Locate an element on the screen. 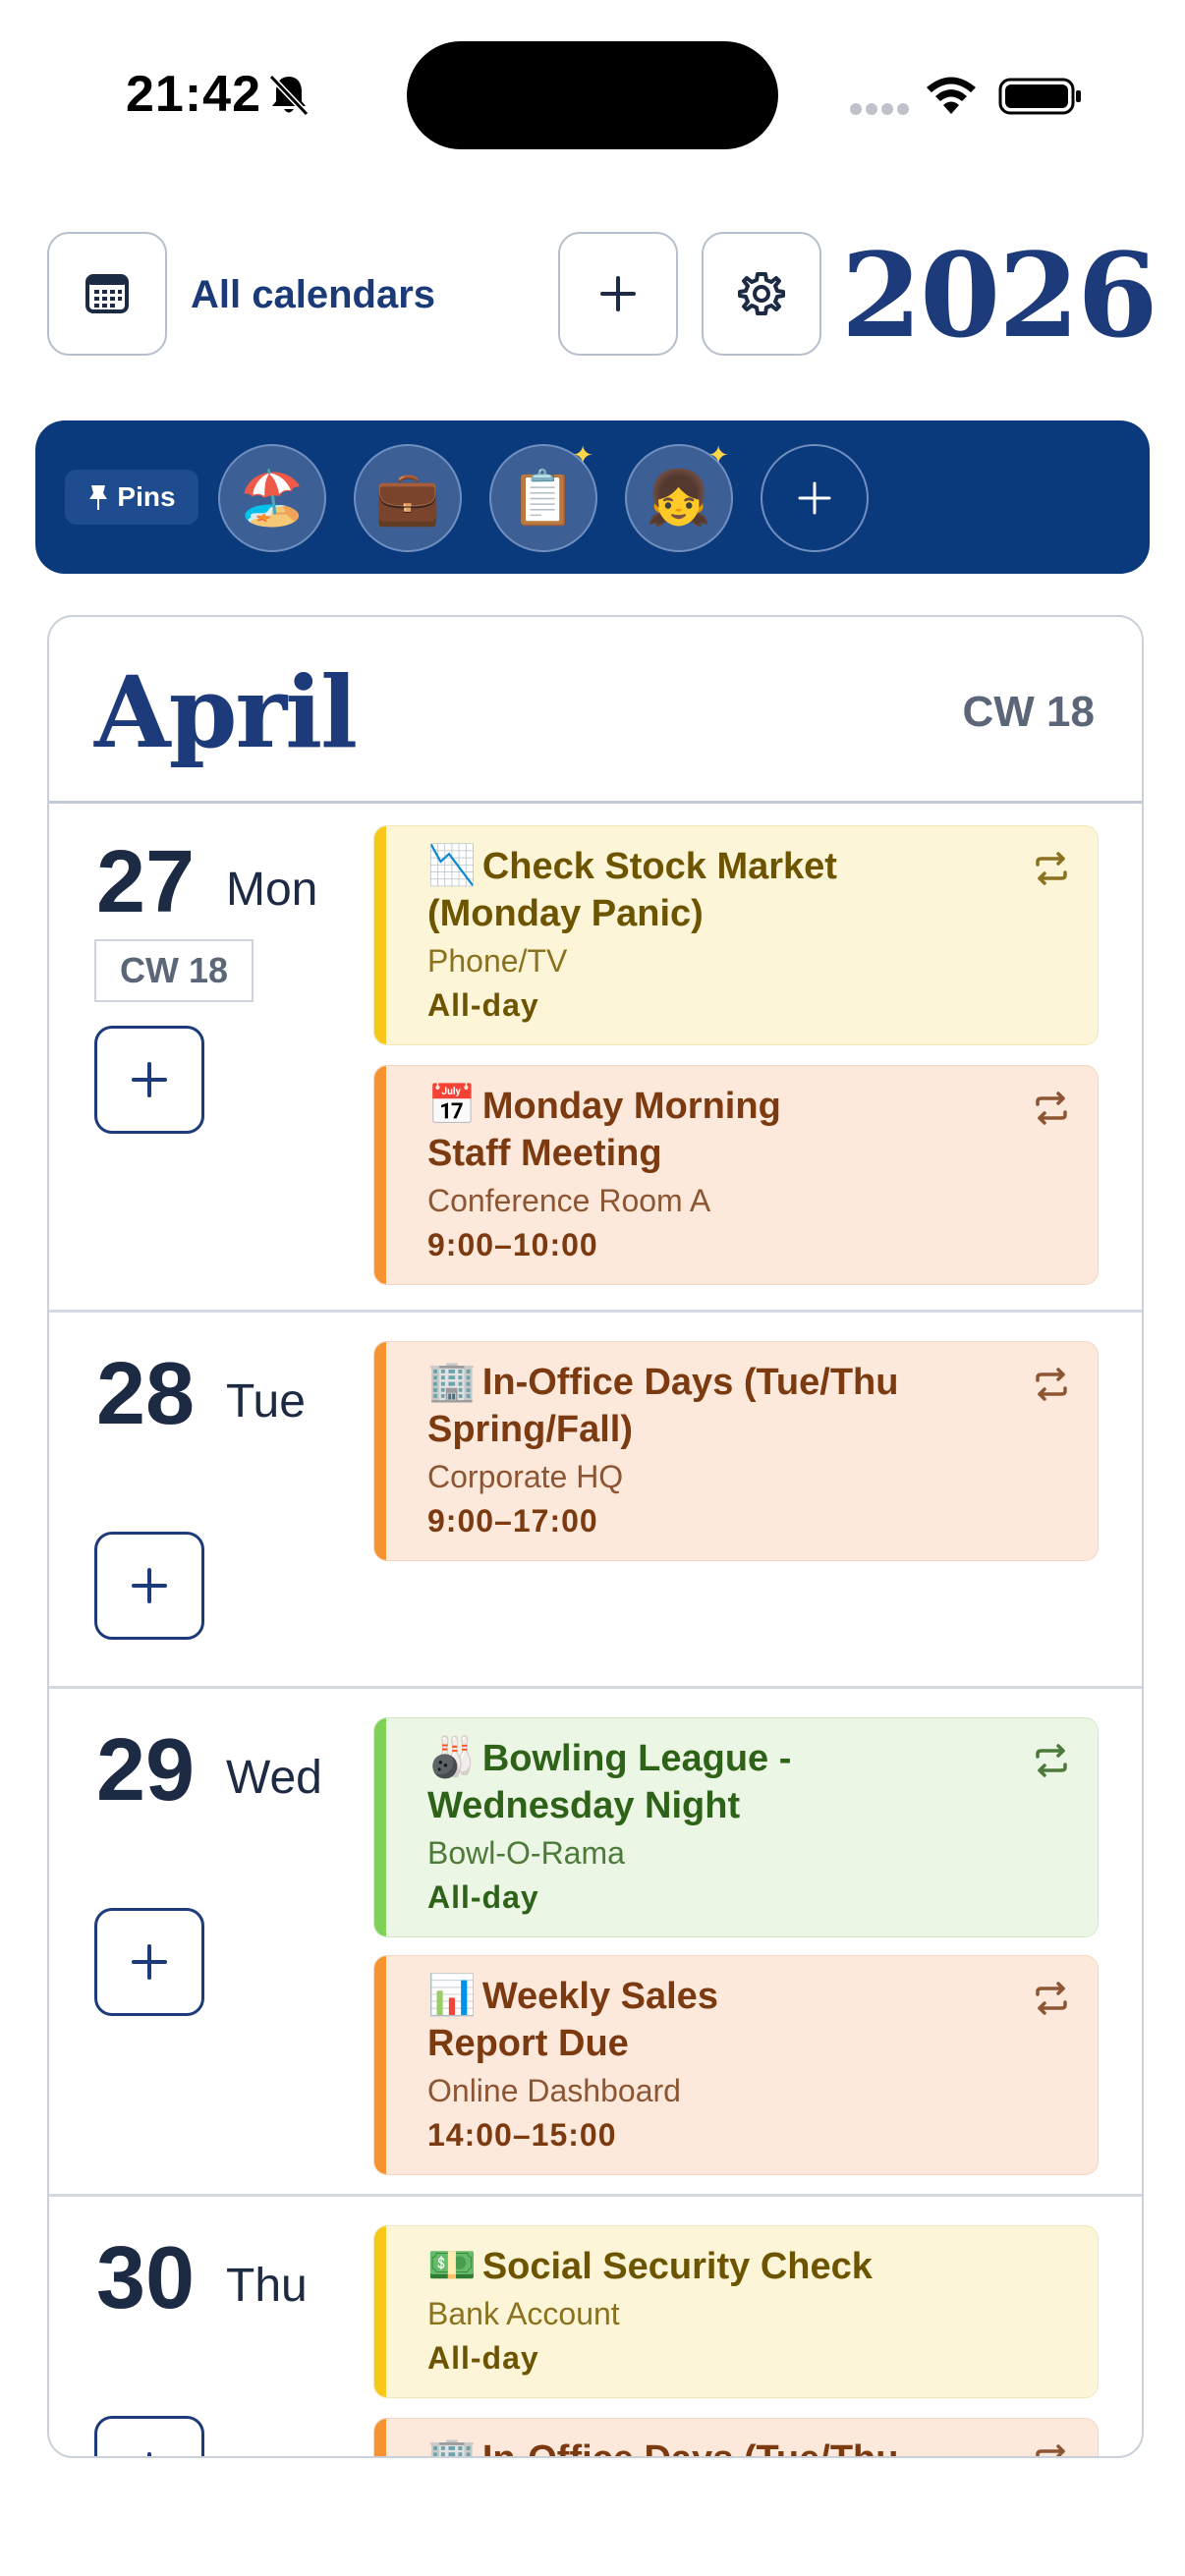 Image resolution: width=1185 pixels, height=2576 pixels. gear-icon is located at coordinates (761, 293).